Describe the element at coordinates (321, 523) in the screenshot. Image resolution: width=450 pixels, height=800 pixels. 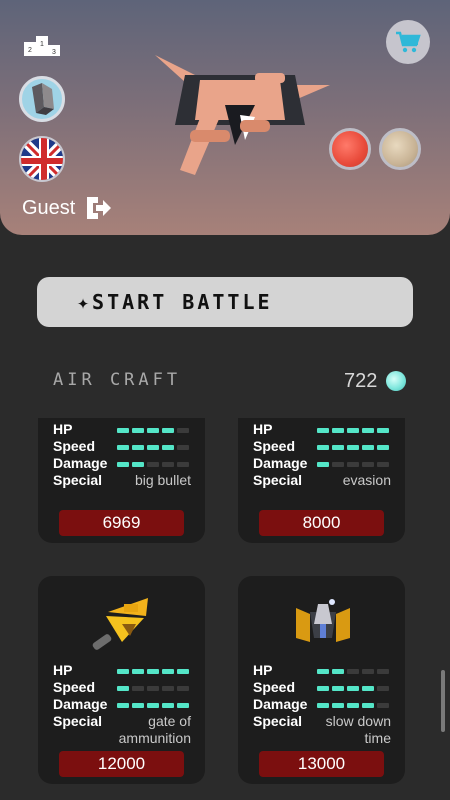
I see `buy-button: 8000` at that location.